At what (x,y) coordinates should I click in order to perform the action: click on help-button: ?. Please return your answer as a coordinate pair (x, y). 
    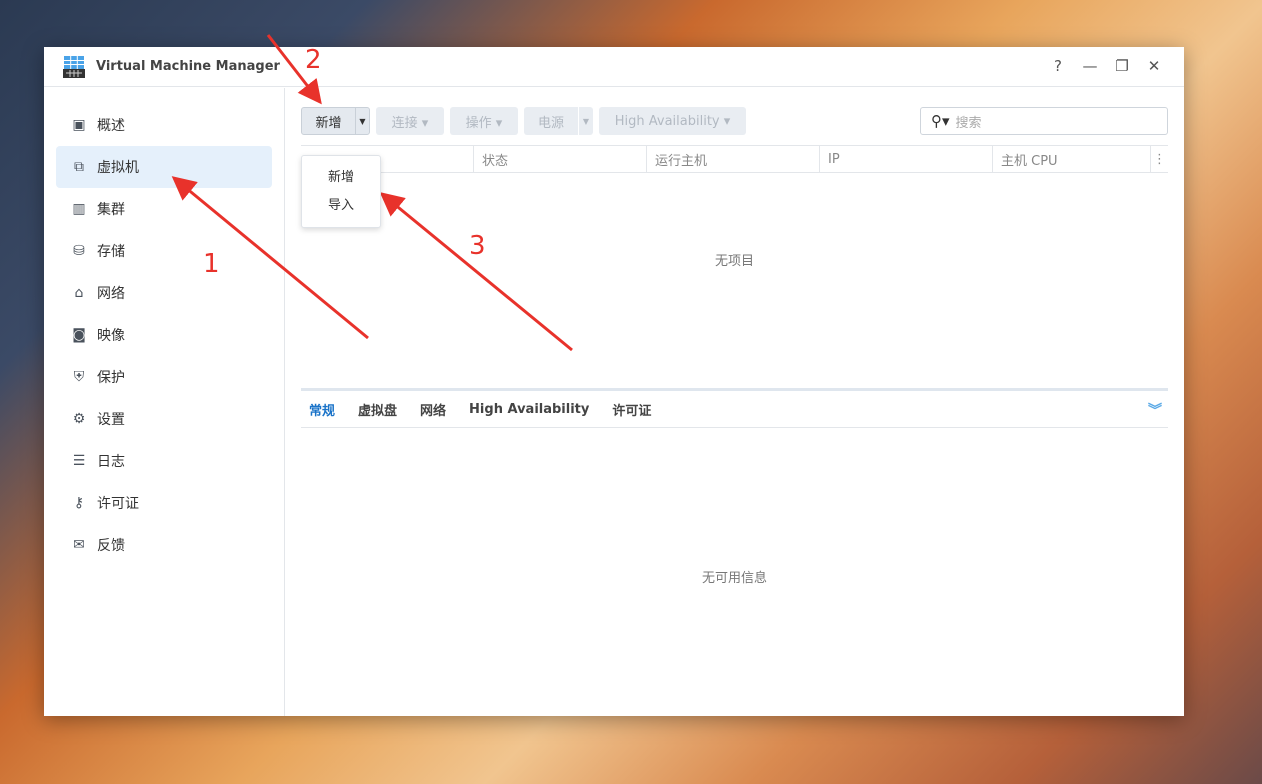
    Looking at the image, I should click on (1058, 66).